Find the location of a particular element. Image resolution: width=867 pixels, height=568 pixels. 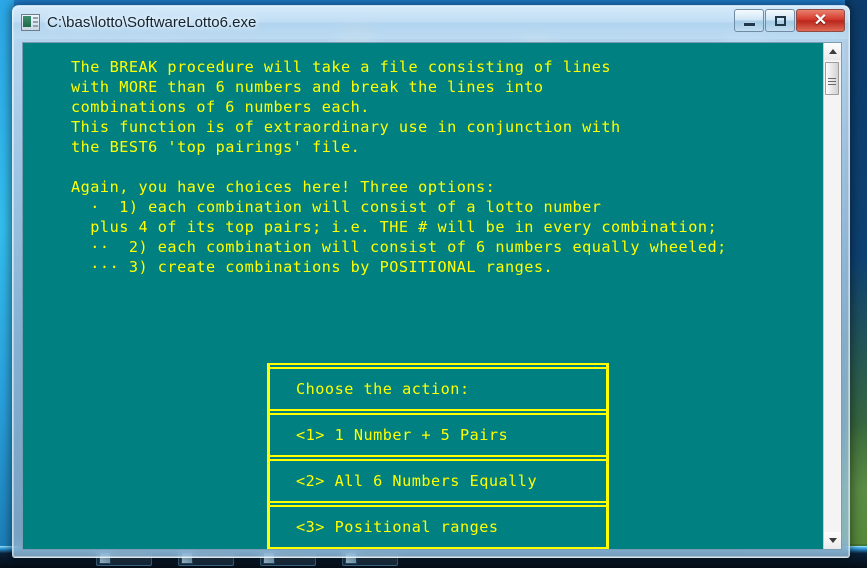

scrollbar-thumb is located at coordinates (832, 78).